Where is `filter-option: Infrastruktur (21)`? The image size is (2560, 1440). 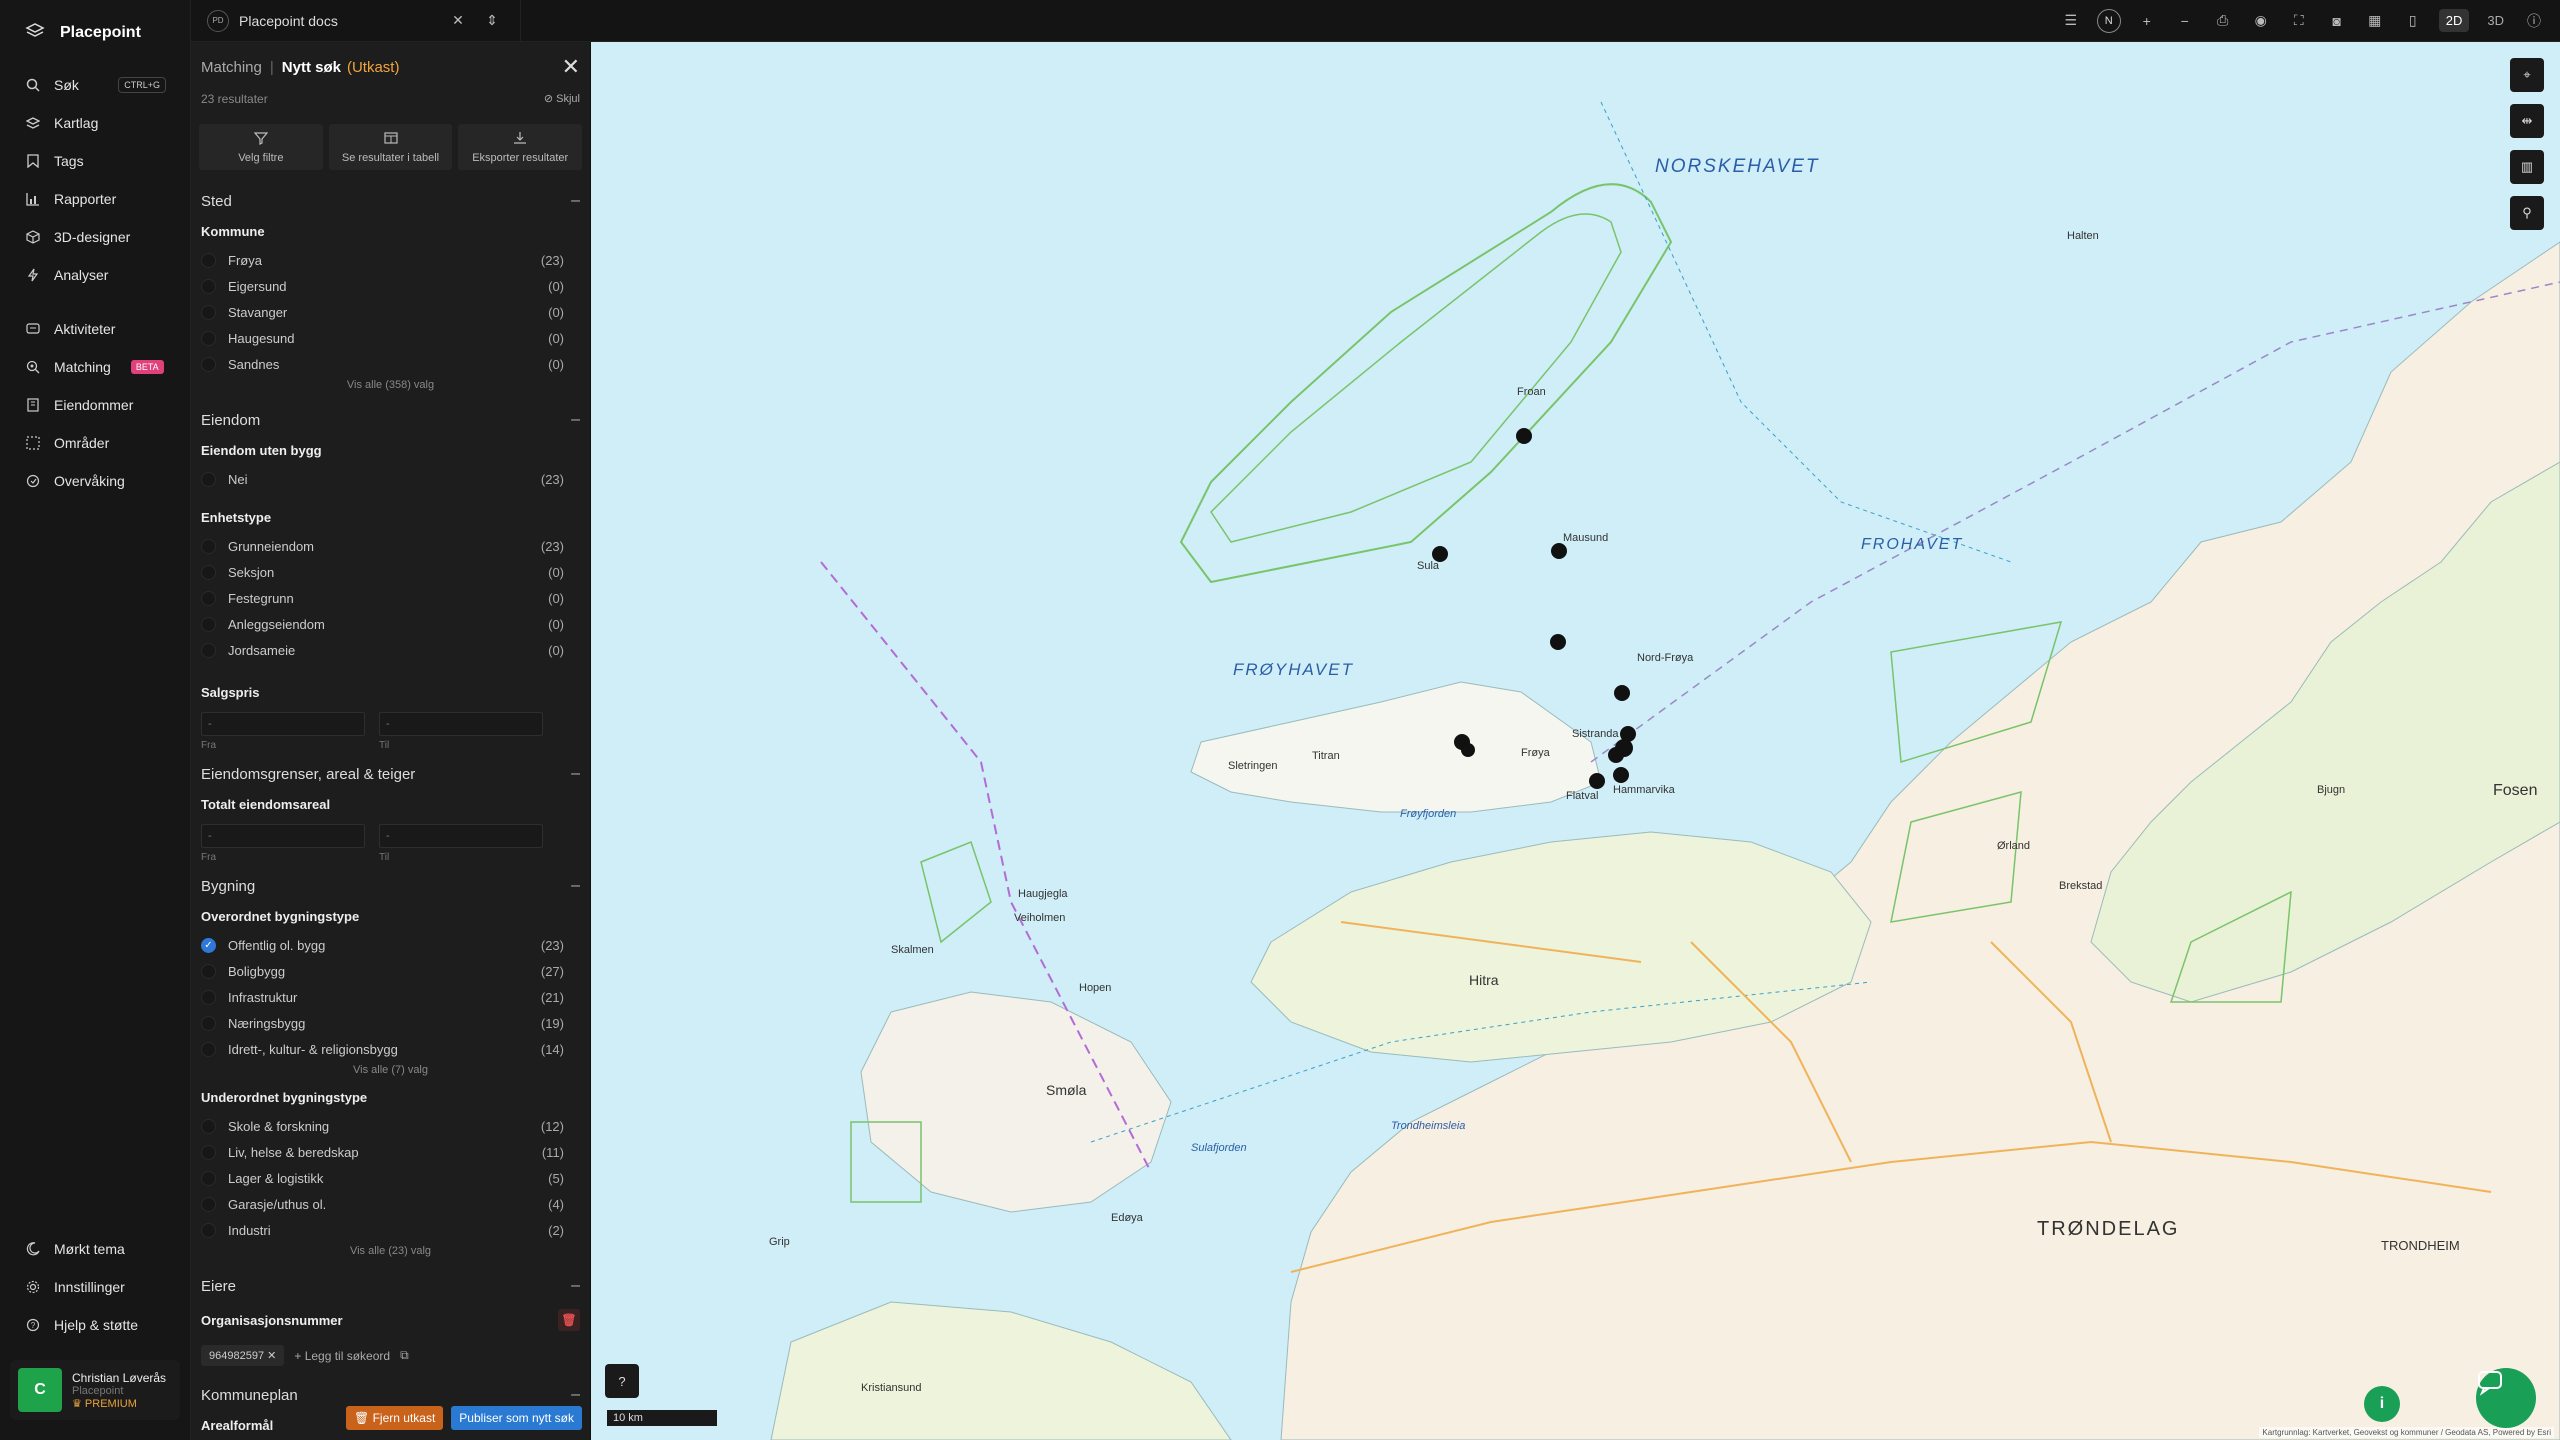 filter-option: Infrastruktur (21) is located at coordinates (390, 997).